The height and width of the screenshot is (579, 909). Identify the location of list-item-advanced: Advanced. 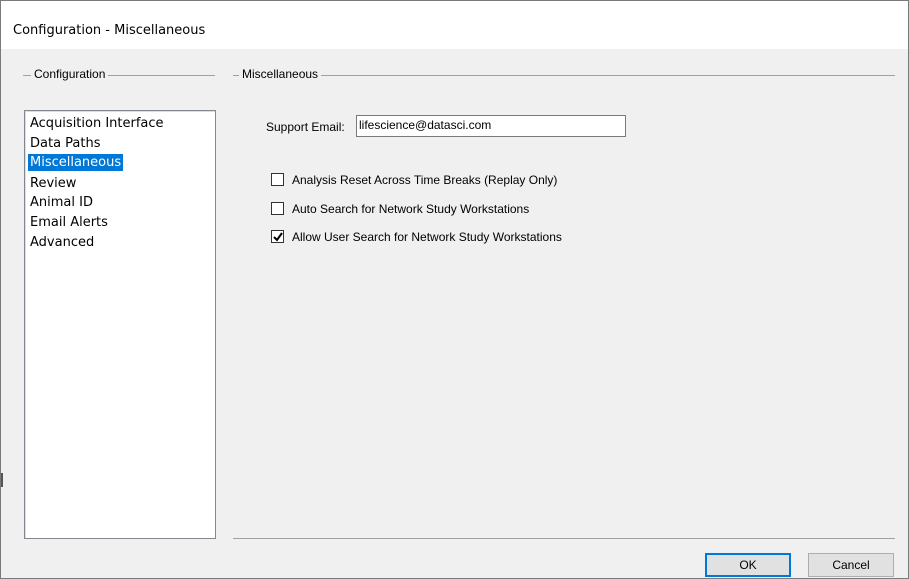
(62, 242).